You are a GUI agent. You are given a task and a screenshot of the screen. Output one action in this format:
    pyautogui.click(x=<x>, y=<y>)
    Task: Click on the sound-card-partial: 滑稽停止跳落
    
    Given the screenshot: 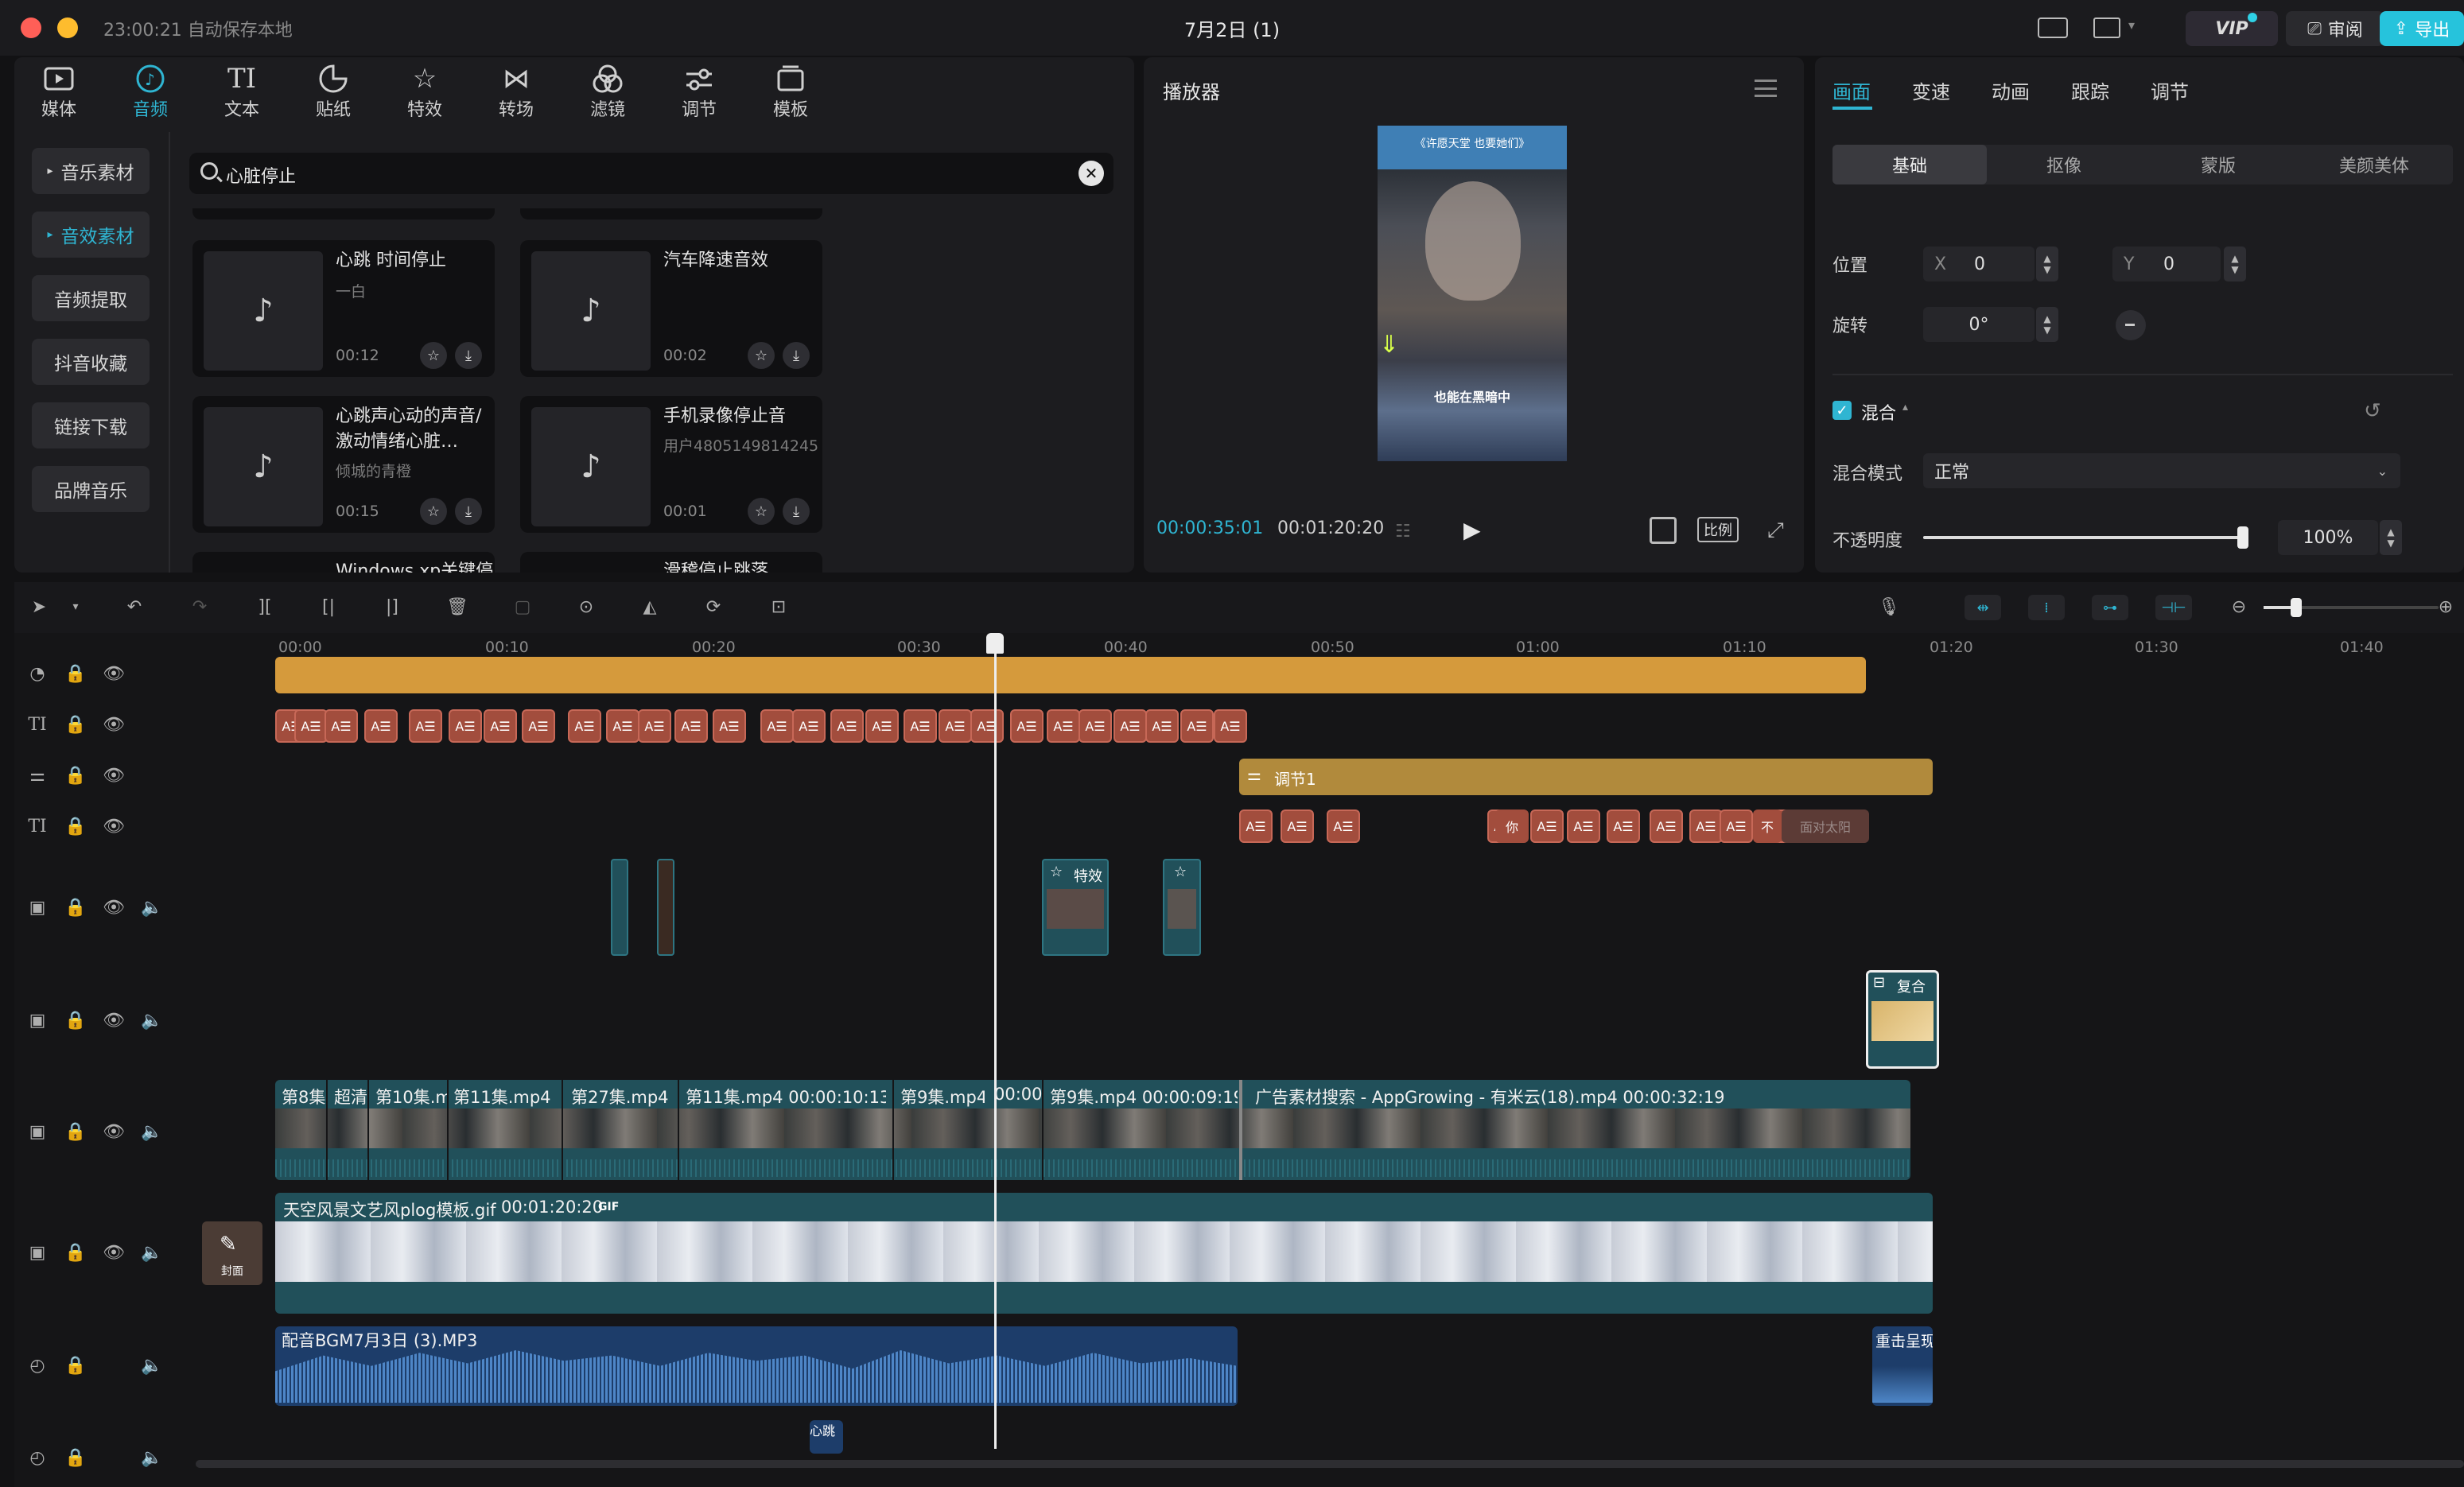 What is the action you would take?
    pyautogui.click(x=671, y=562)
    